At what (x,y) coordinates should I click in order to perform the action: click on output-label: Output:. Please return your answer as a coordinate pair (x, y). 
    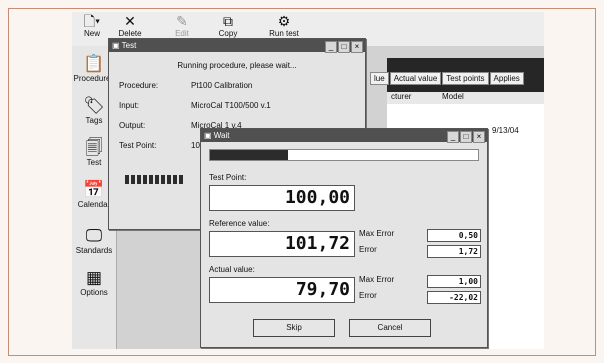
    Looking at the image, I should click on (132, 125).